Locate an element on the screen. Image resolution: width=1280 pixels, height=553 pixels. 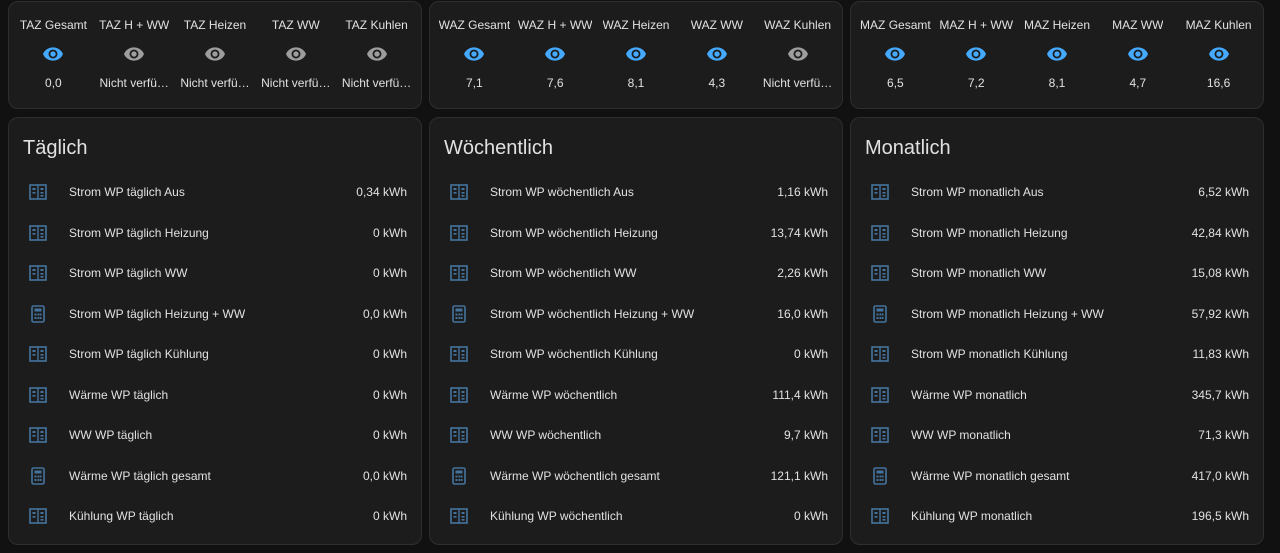
glance-item: WAZ Heizen 8,1 is located at coordinates (636, 55).